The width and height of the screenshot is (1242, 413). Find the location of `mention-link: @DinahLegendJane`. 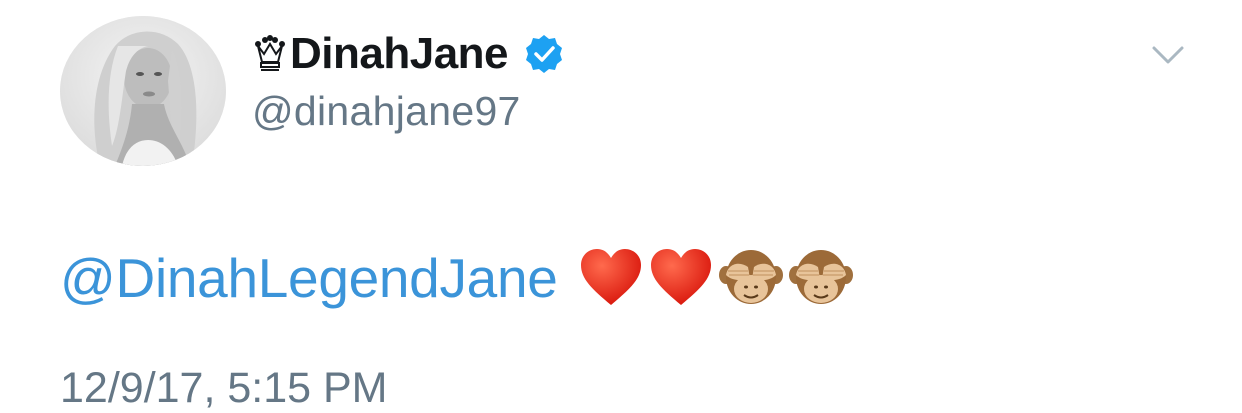

mention-link: @DinahLegendJane is located at coordinates (309, 278).